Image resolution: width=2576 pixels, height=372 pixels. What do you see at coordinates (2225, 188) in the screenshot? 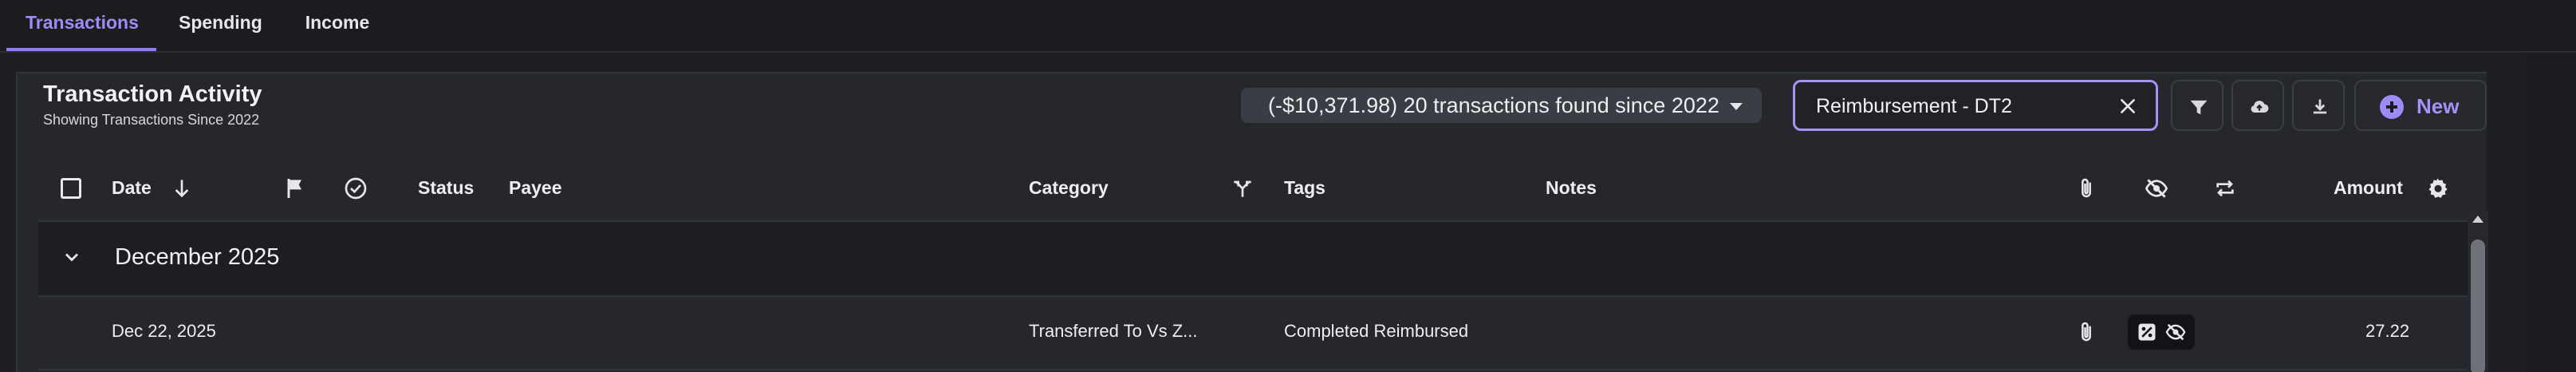
I see `repeat-icon` at bounding box center [2225, 188].